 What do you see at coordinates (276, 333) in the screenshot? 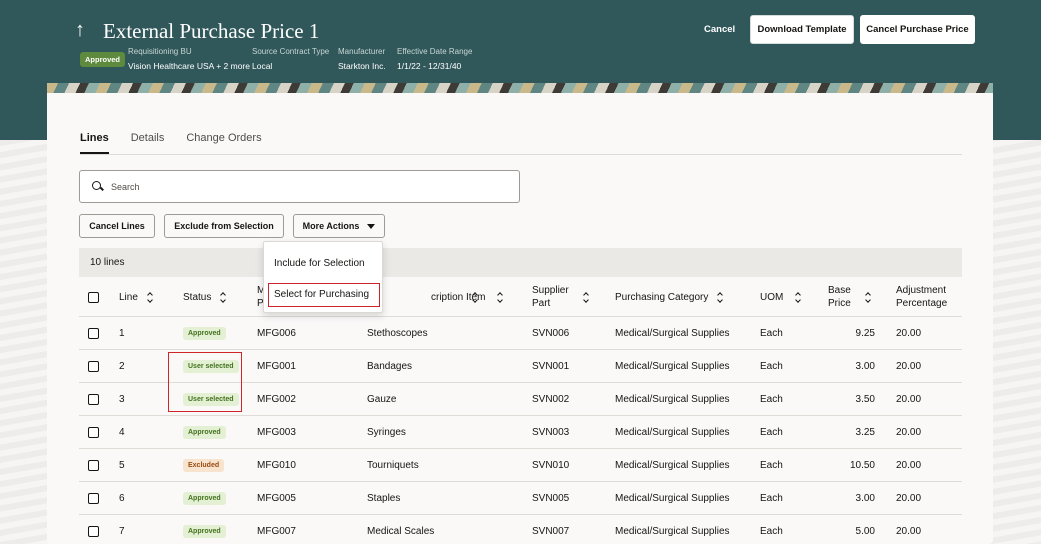
I see `cell-mfg-part: MFG006` at bounding box center [276, 333].